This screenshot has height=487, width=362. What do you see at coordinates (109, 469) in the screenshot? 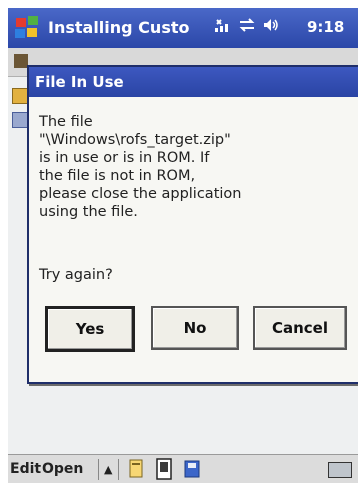
I see `up-arrow-icon: ▲` at bounding box center [109, 469].